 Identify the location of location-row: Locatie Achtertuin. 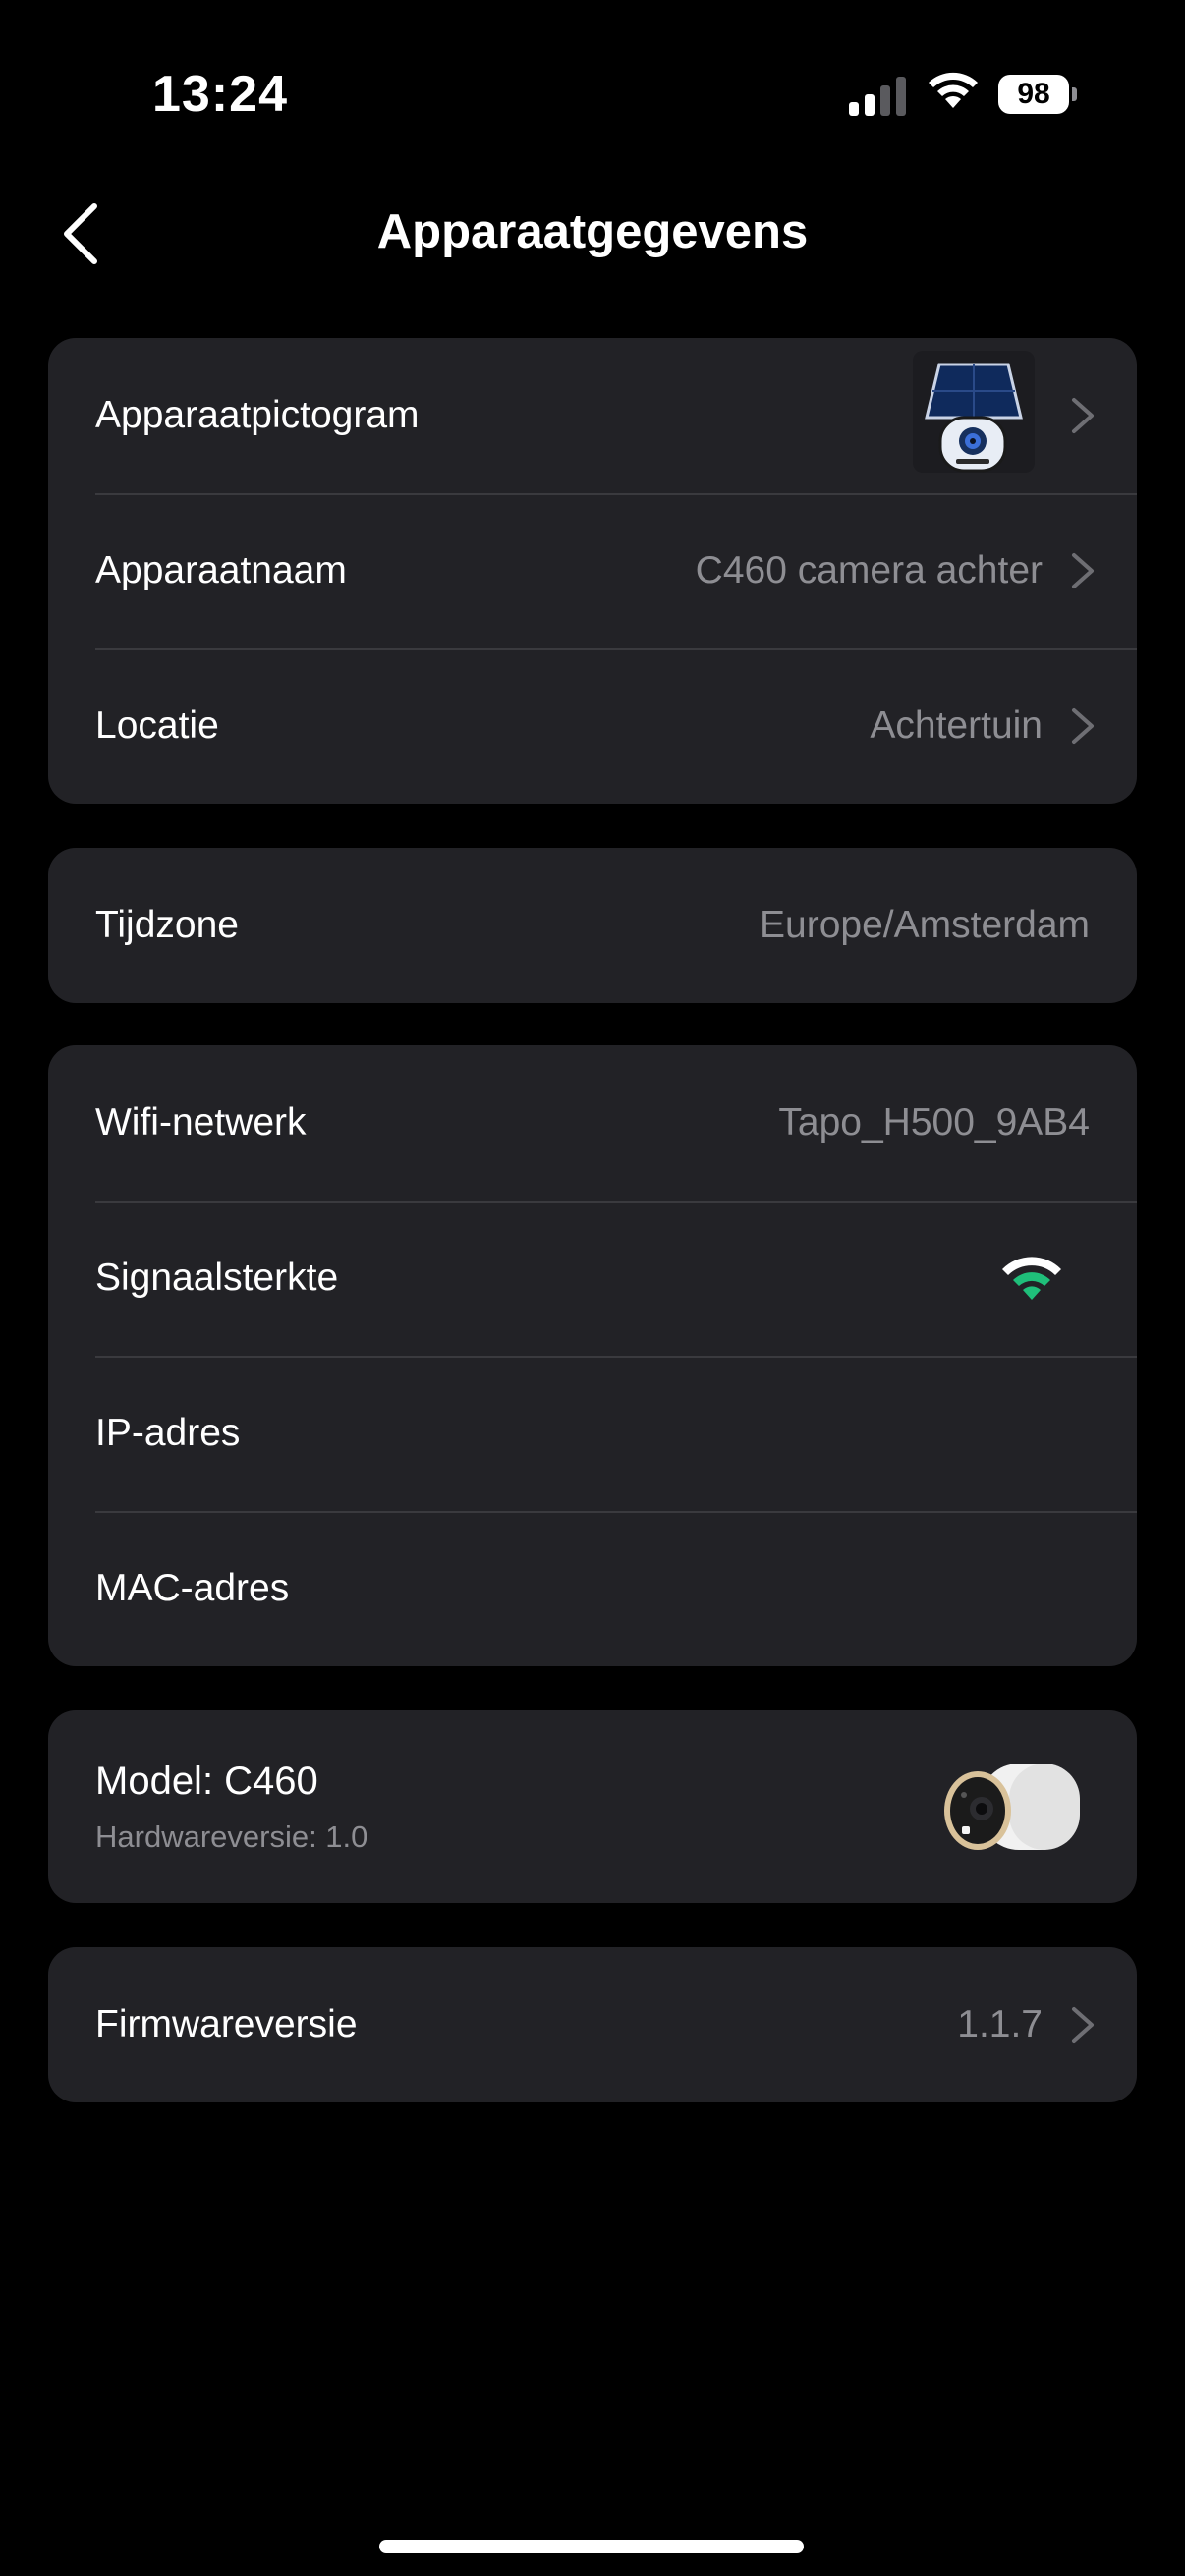
(592, 726).